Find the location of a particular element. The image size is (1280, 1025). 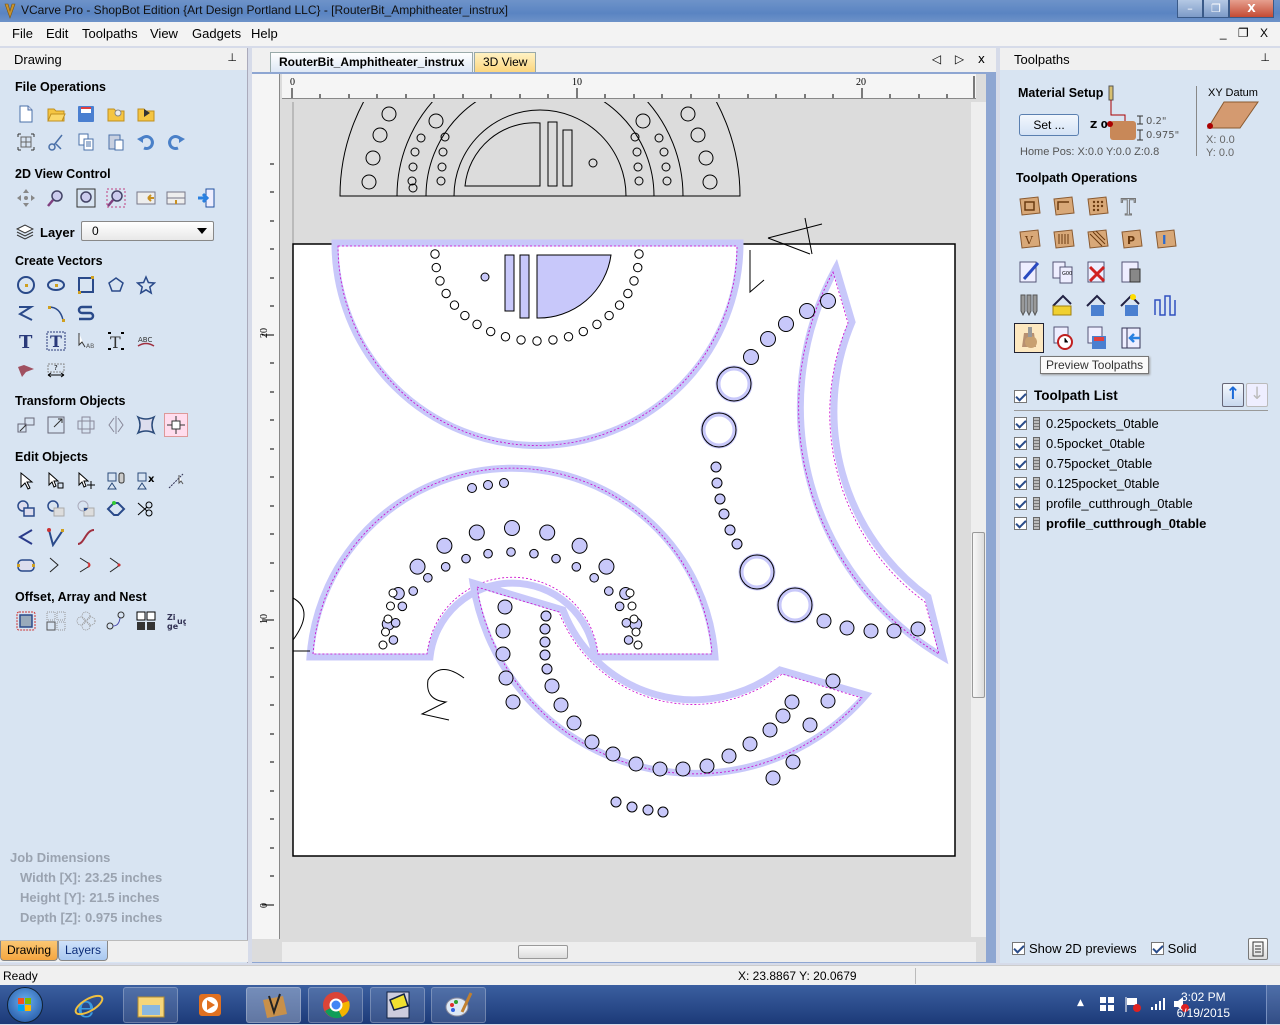

close-button: X is located at coordinates (1251, 9).